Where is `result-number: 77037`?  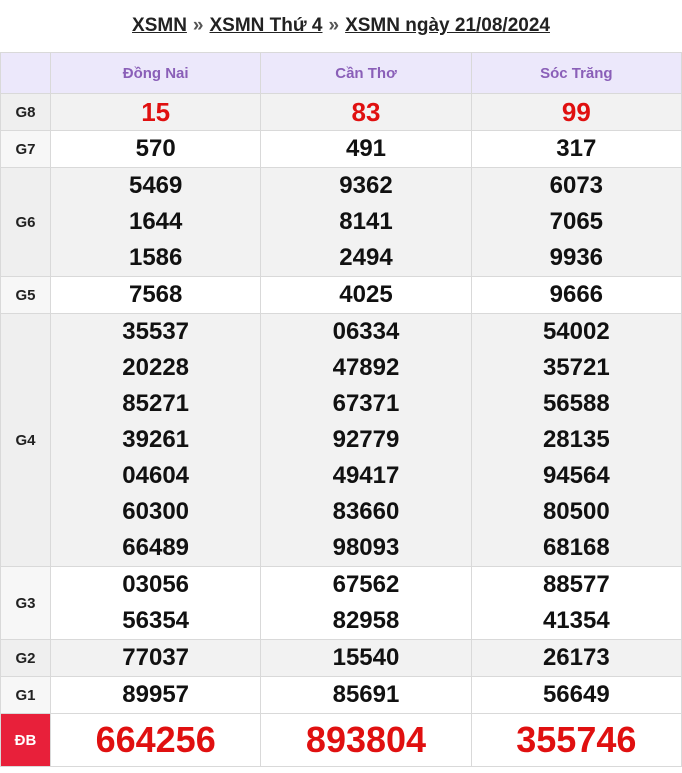
result-number: 77037 is located at coordinates (156, 657).